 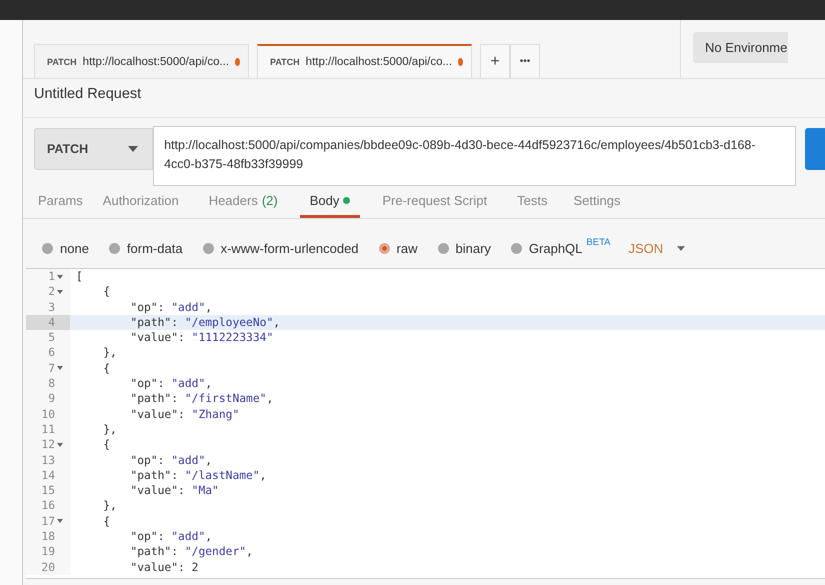 I want to click on radio-label: binary, so click(x=473, y=248).